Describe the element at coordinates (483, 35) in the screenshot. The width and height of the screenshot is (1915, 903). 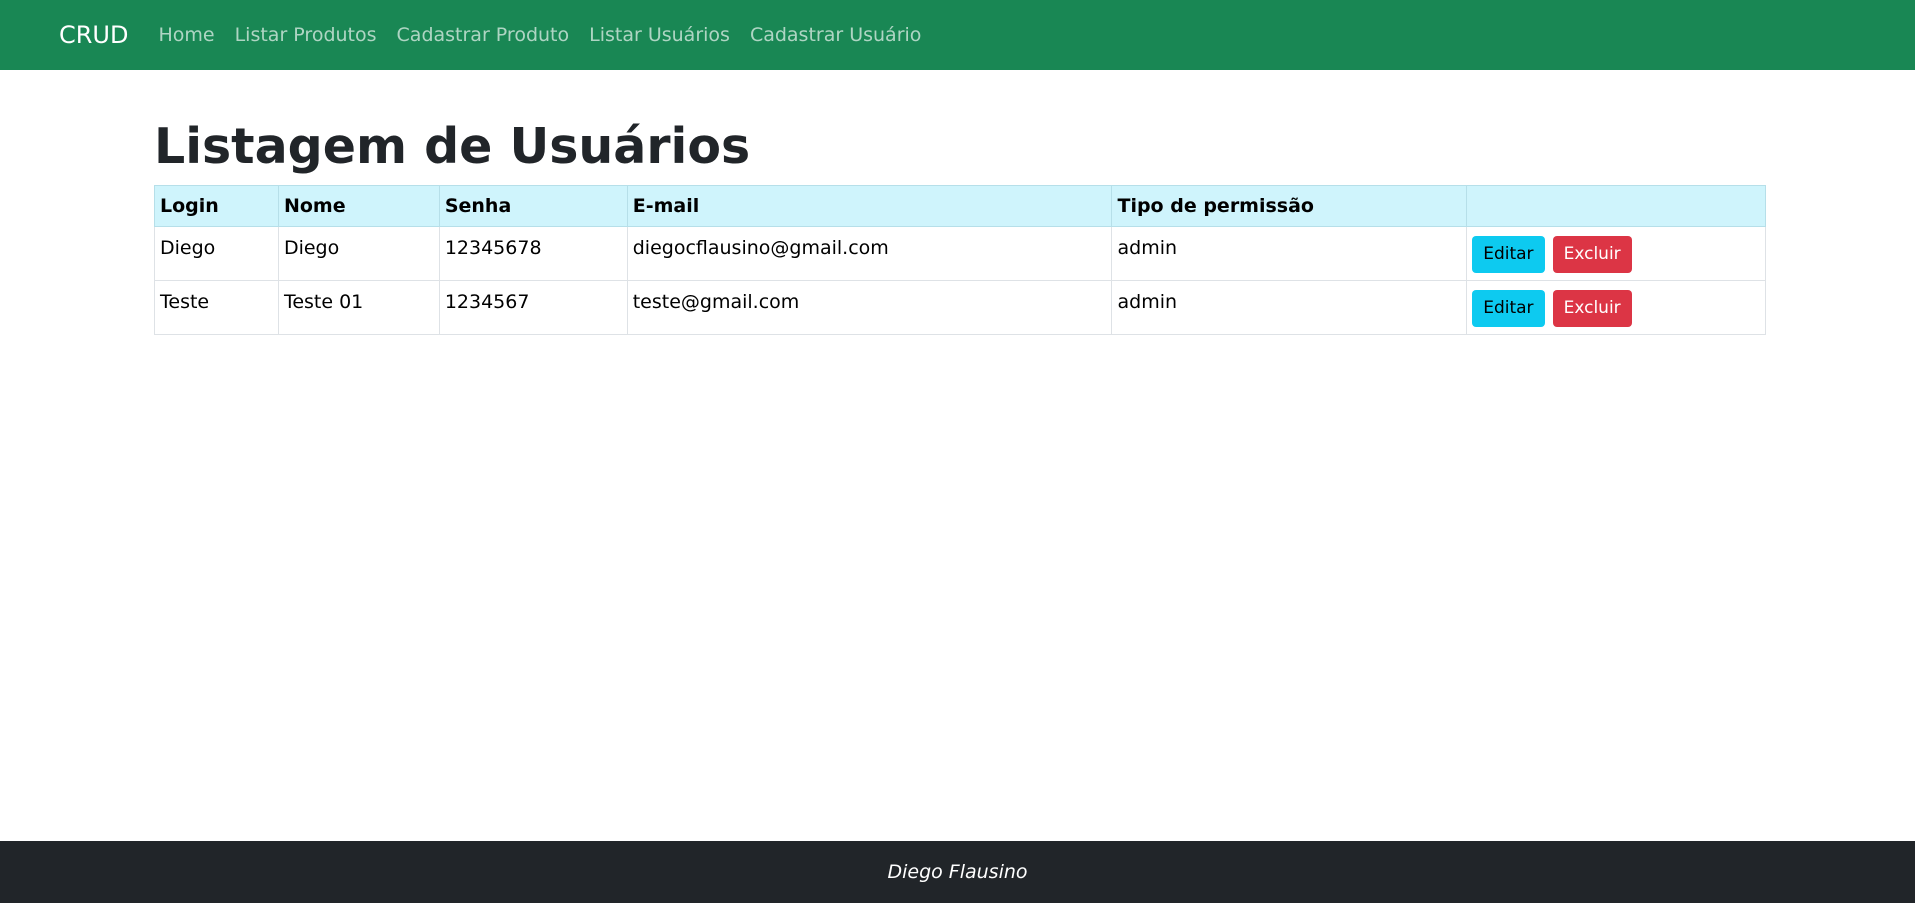
I see `nav-link-cadastrar-produto: Cadastrar Produto` at that location.